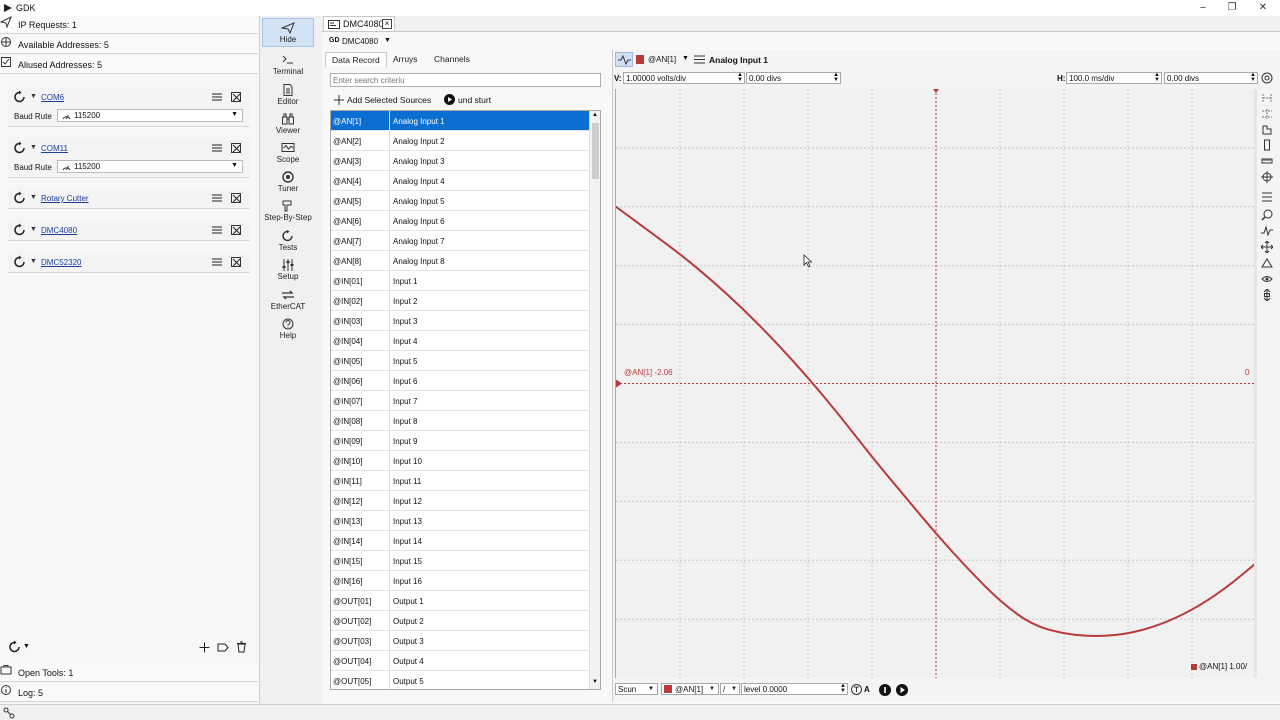 The height and width of the screenshot is (720, 1280). Describe the element at coordinates (288, 95) in the screenshot. I see `tool-editor: Editor` at that location.